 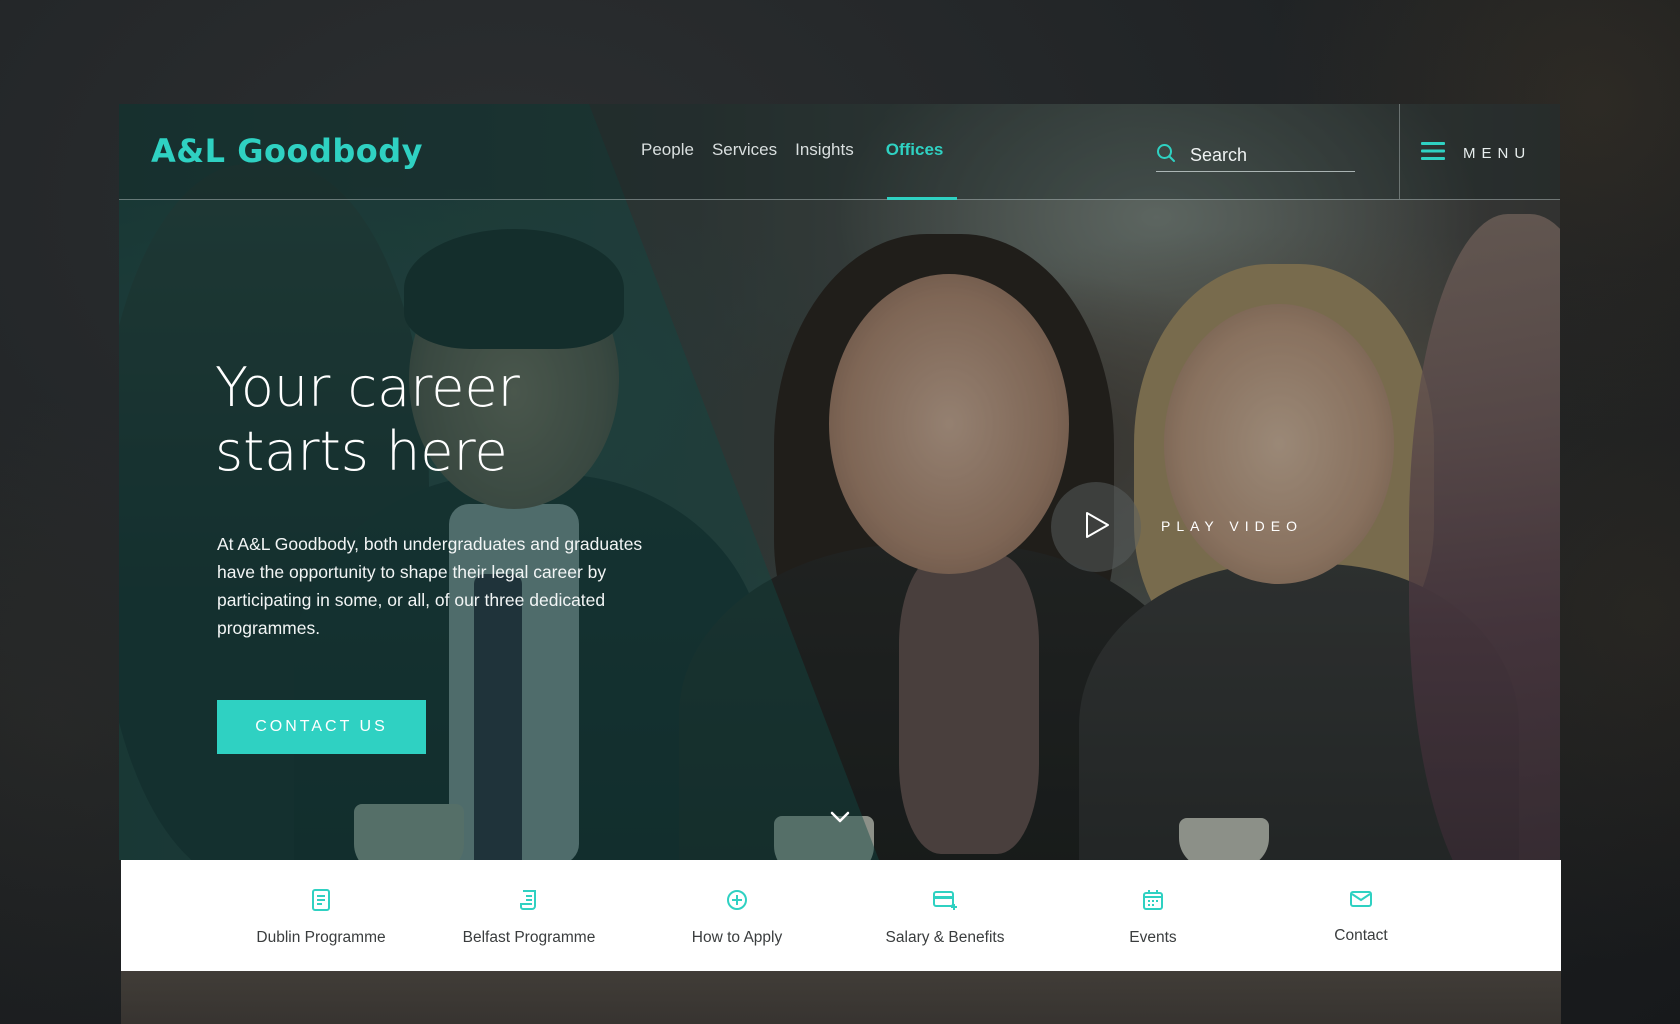 What do you see at coordinates (945, 938) in the screenshot?
I see `quick-link-label: Salary & Benefits` at bounding box center [945, 938].